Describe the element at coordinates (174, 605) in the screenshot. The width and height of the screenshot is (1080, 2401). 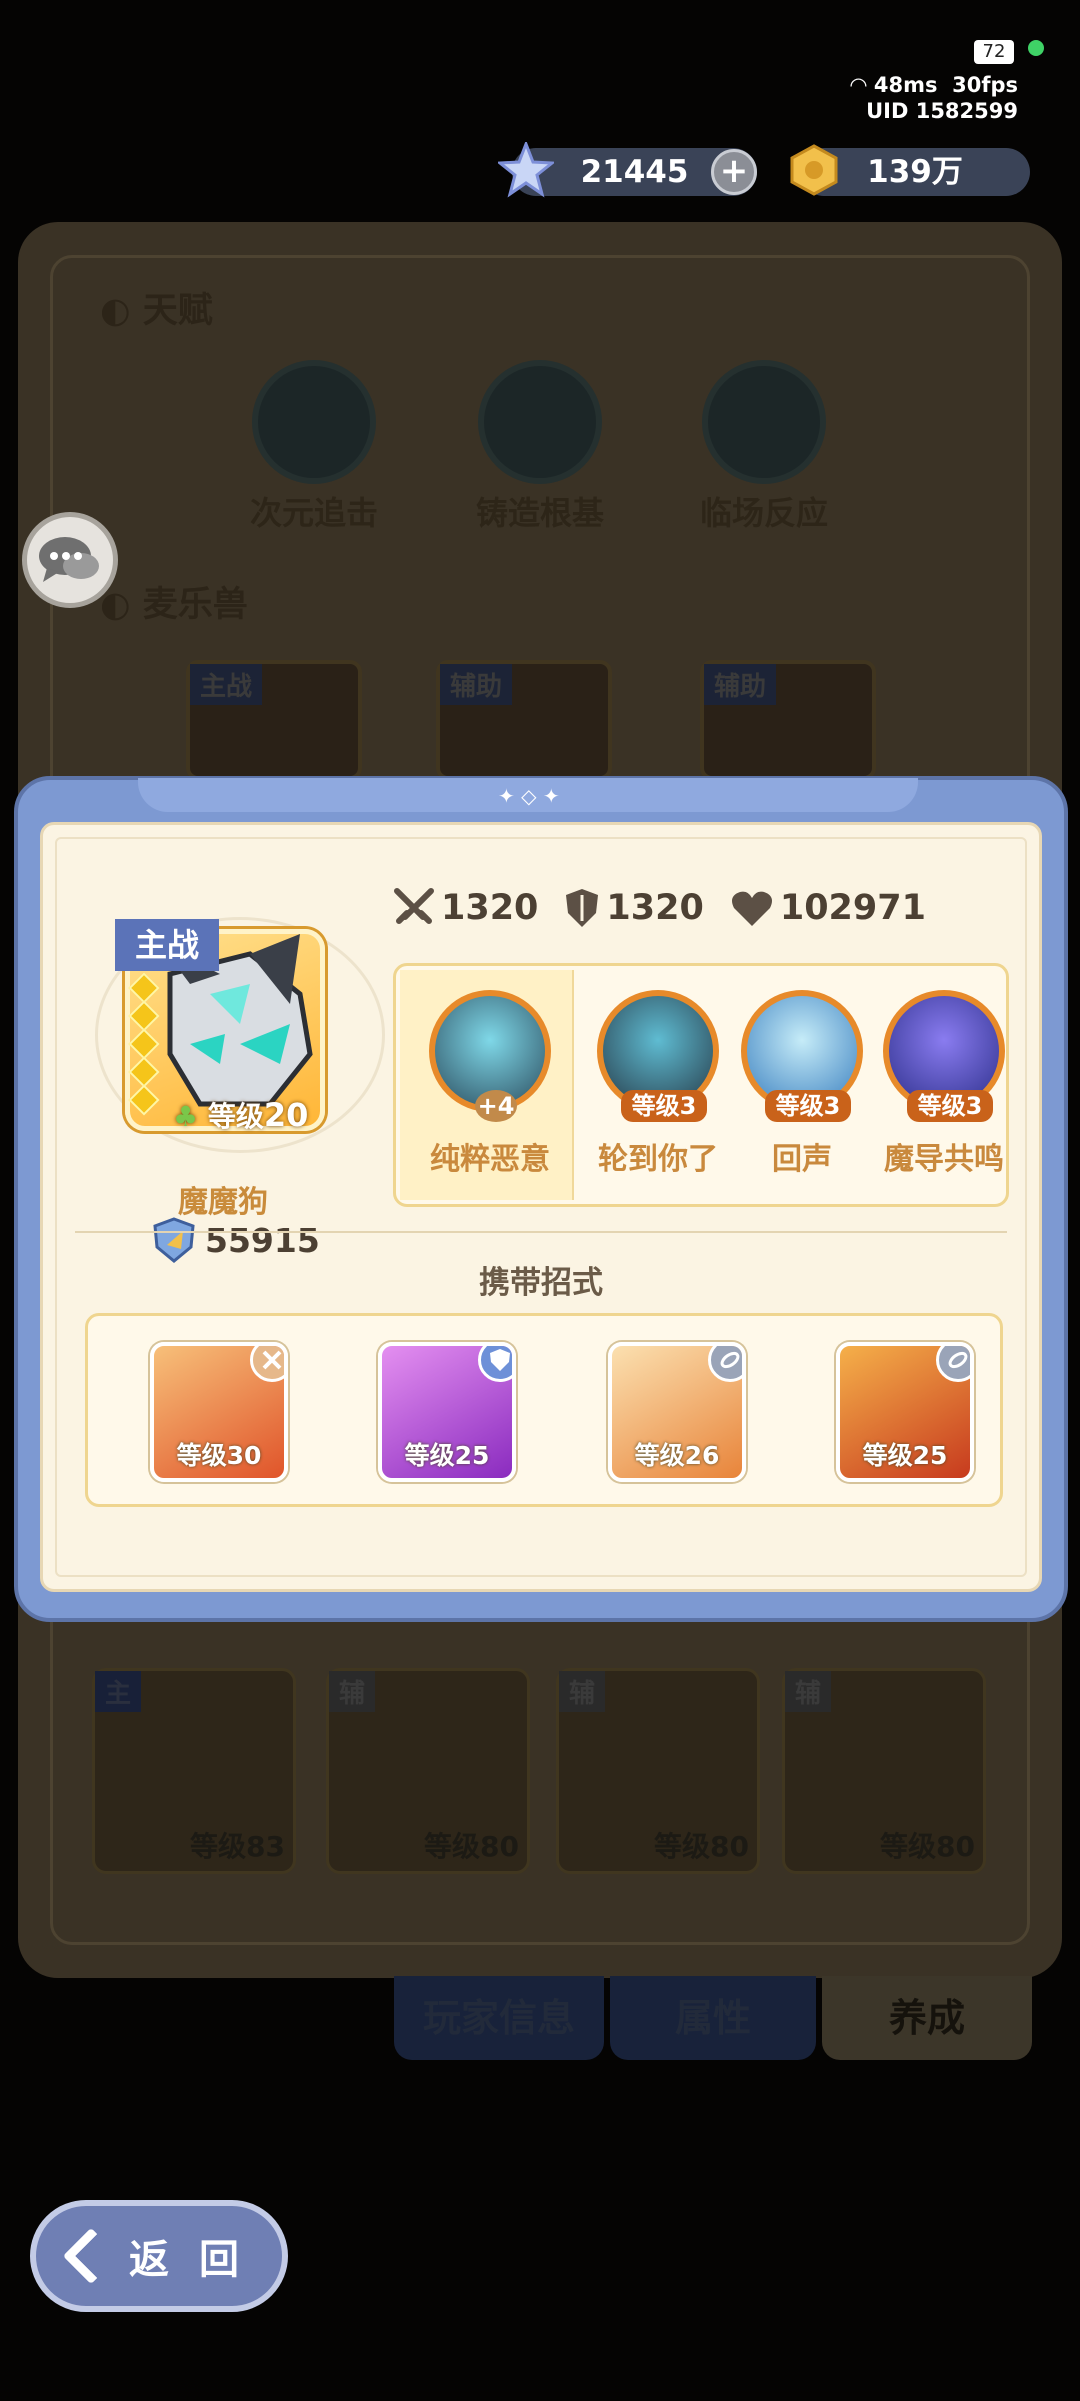
I see `pets-section-title: ◐ 麦乐兽` at that location.